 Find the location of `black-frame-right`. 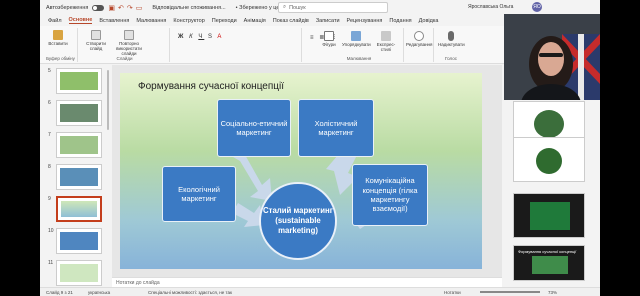

black-frame-right is located at coordinates (620, 148).